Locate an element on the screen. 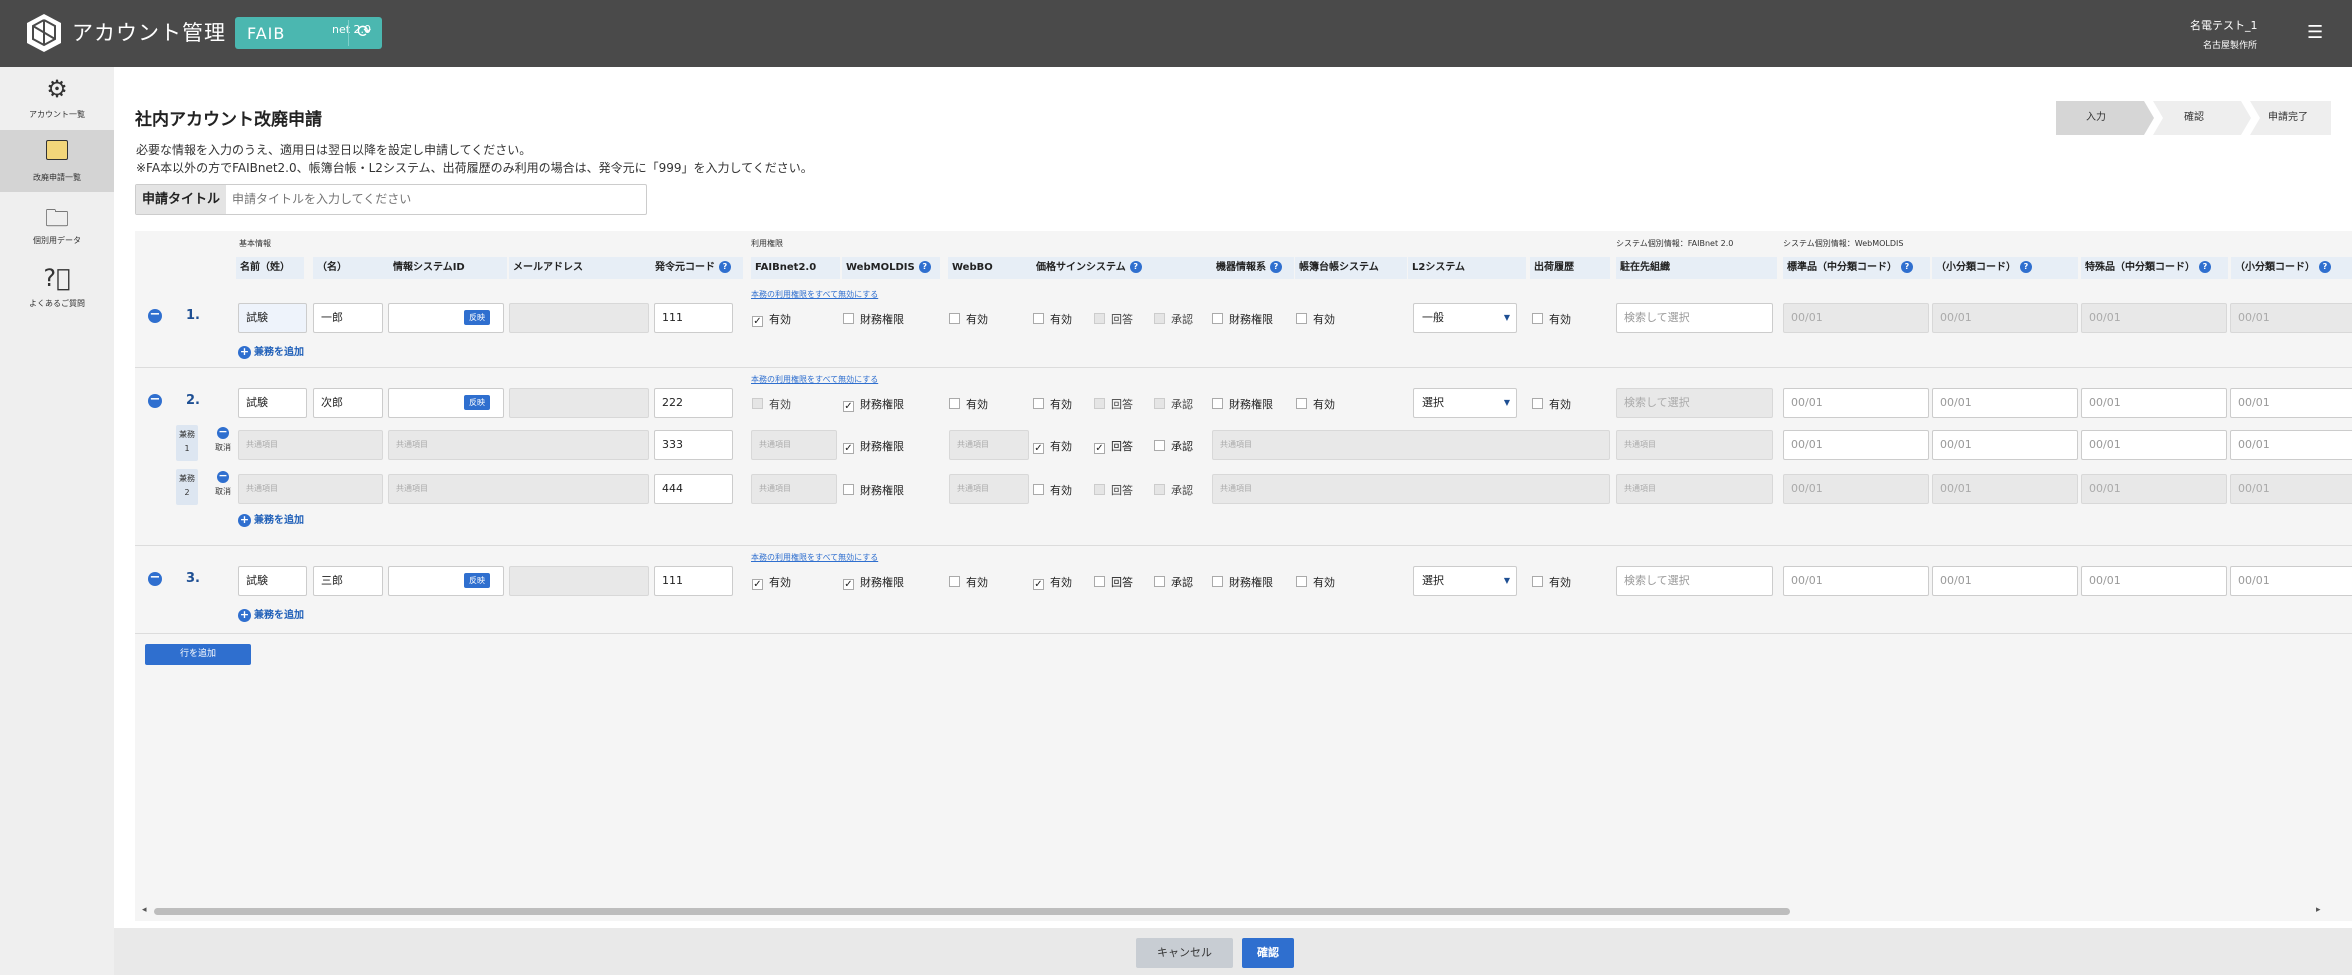 The image size is (2352, 975). l2-system-select: 一般 ▼ is located at coordinates (1465, 318).